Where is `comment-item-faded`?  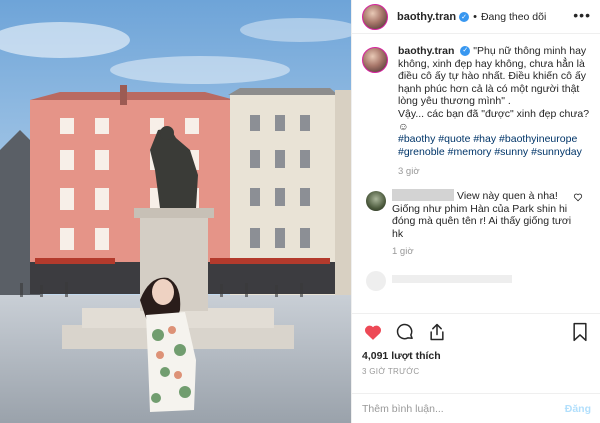
comment-item-faded is located at coordinates (477, 280).